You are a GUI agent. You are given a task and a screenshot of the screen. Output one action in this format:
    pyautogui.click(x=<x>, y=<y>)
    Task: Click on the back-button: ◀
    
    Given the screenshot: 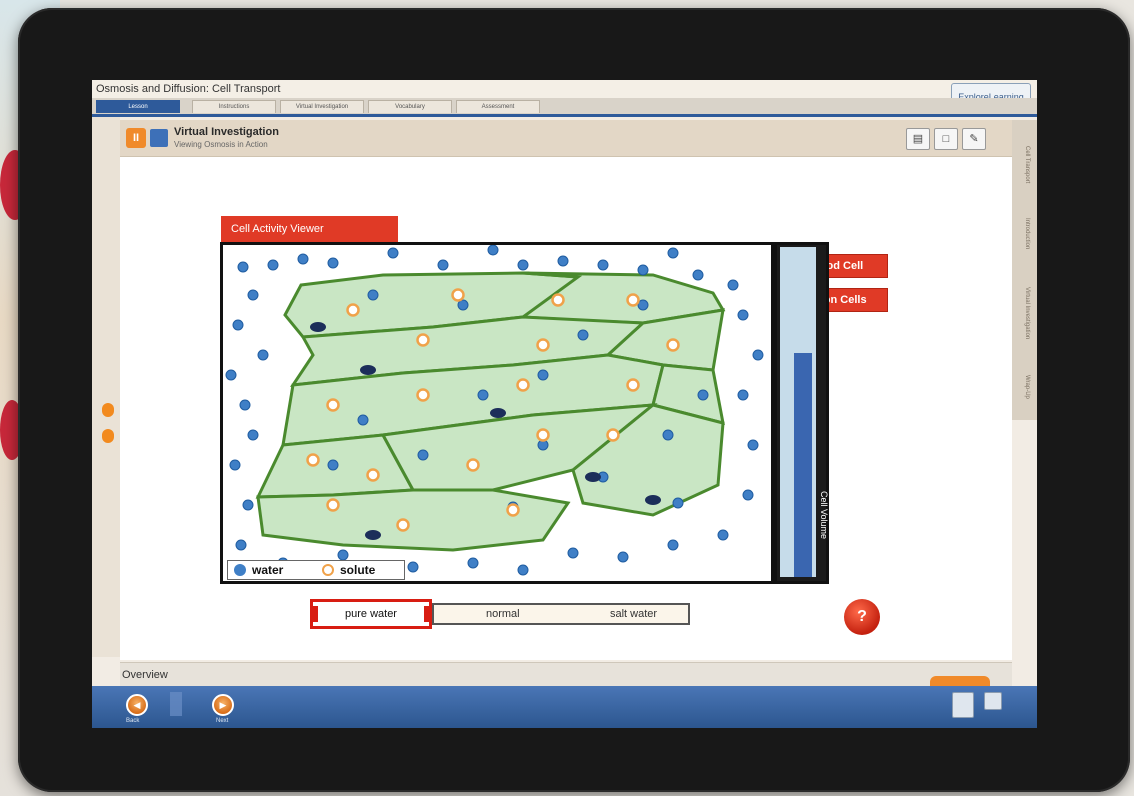 What is the action you would take?
    pyautogui.click(x=137, y=705)
    